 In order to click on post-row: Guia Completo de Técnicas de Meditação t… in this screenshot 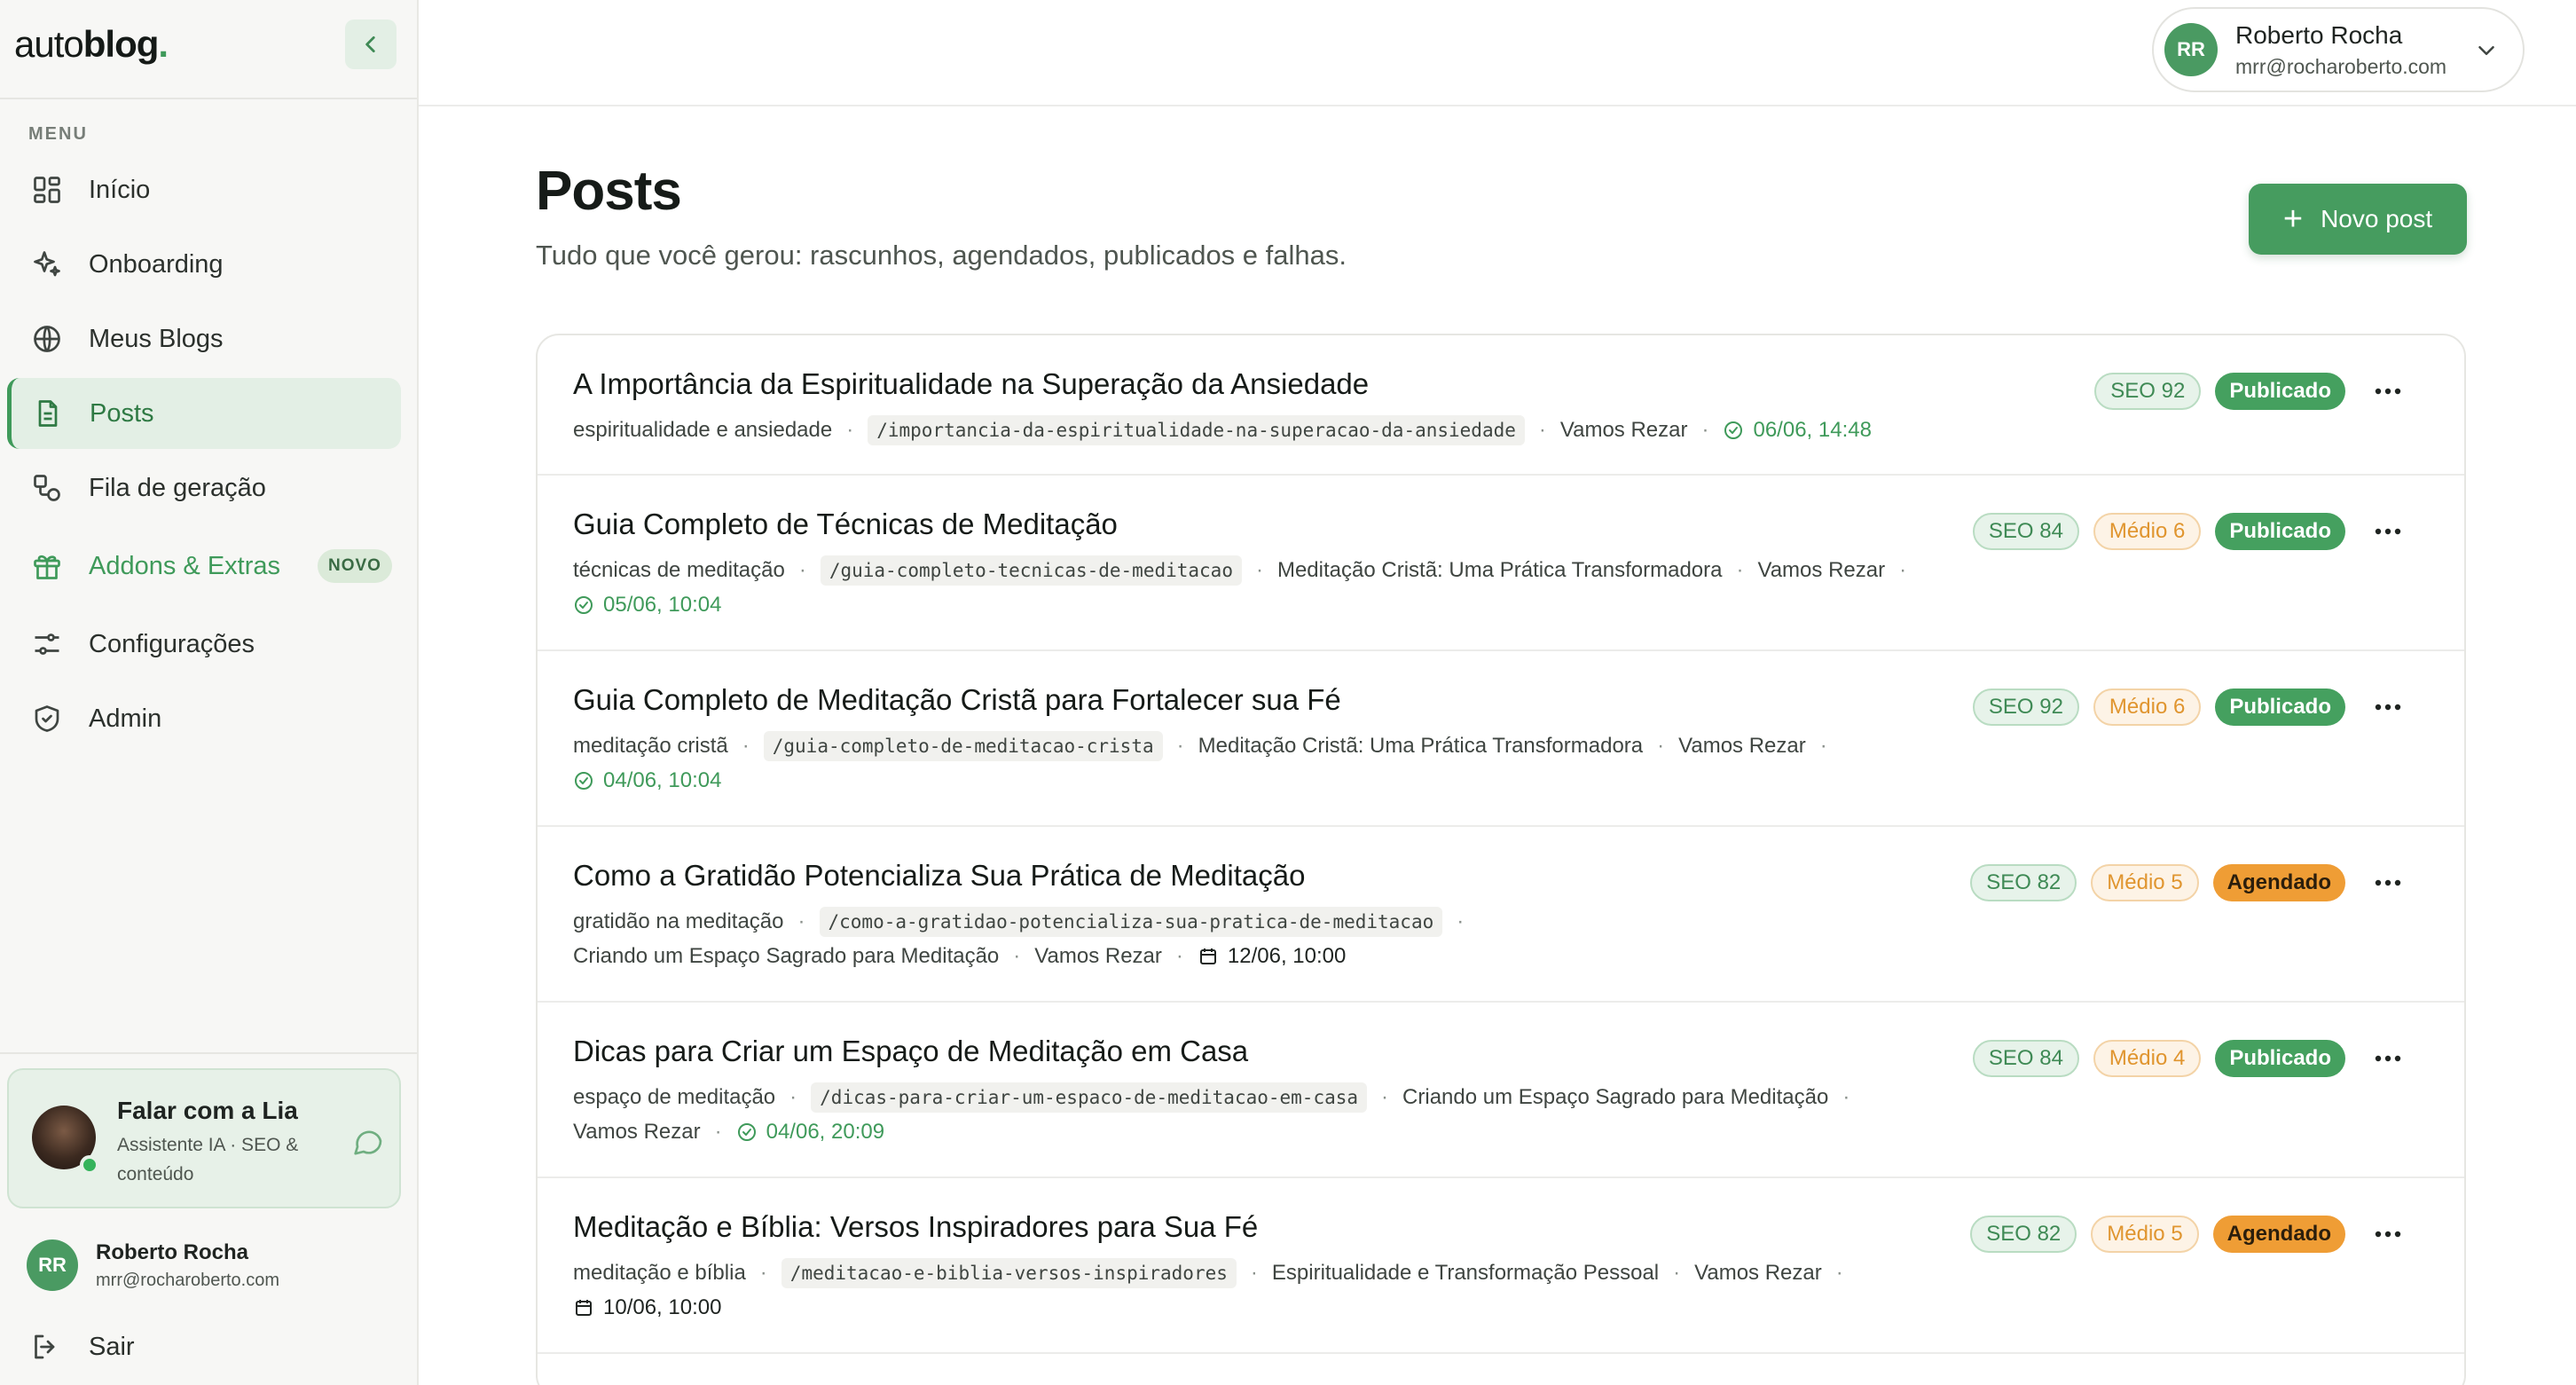, I will do `click(1501, 563)`.